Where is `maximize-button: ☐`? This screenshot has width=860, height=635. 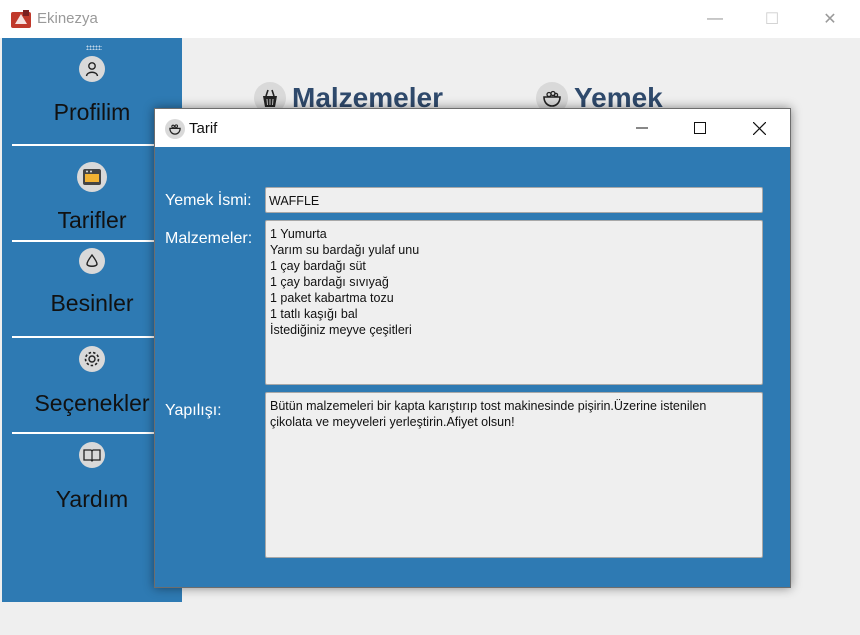
maximize-button: ☐ is located at coordinates (772, 19).